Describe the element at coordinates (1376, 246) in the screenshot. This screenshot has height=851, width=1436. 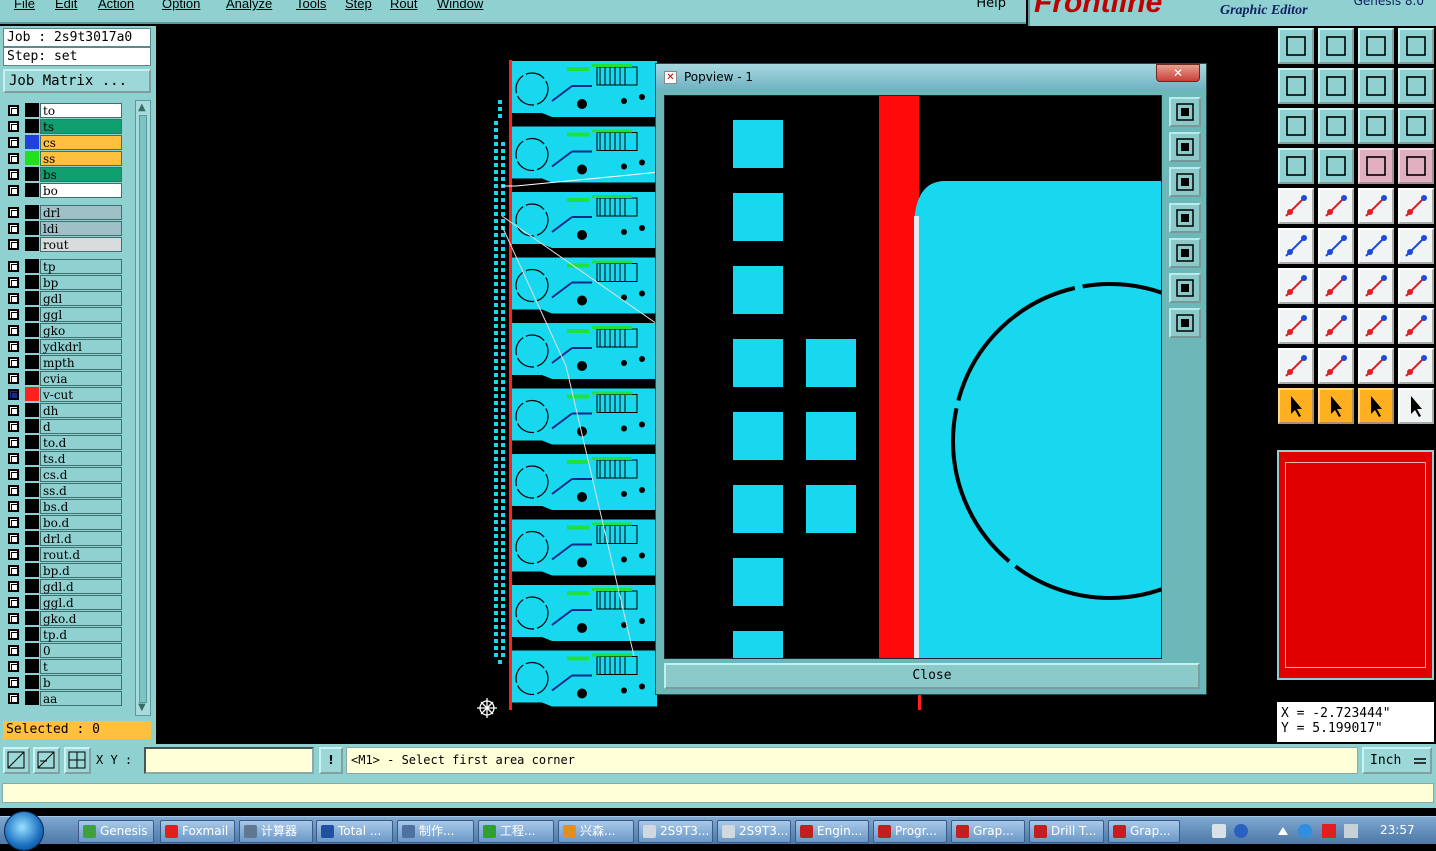
I see `measure-pt-icon` at that location.